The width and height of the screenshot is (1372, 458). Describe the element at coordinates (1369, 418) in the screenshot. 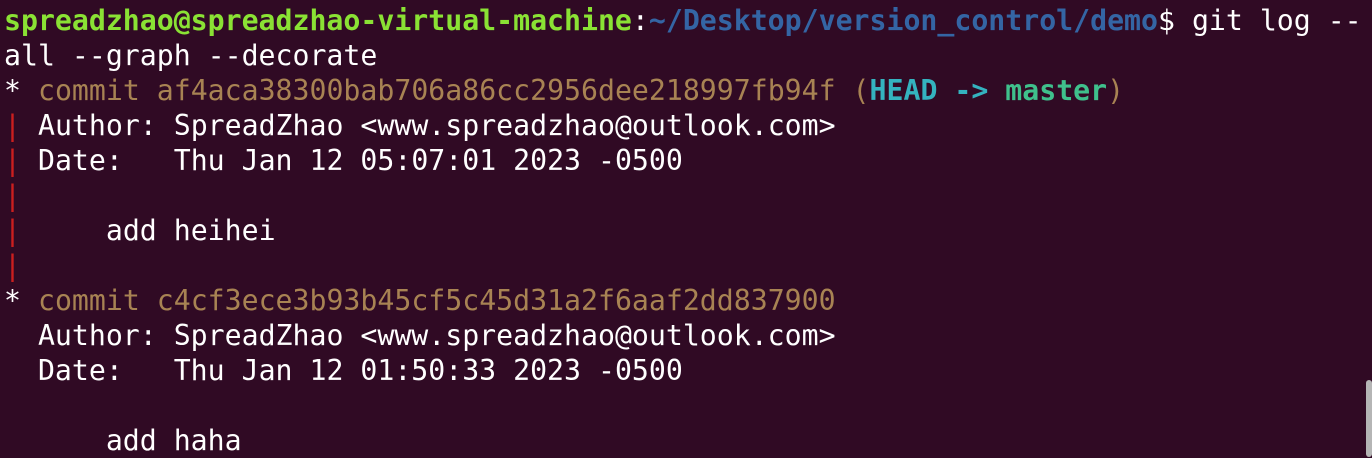

I see `scrollbar` at that location.